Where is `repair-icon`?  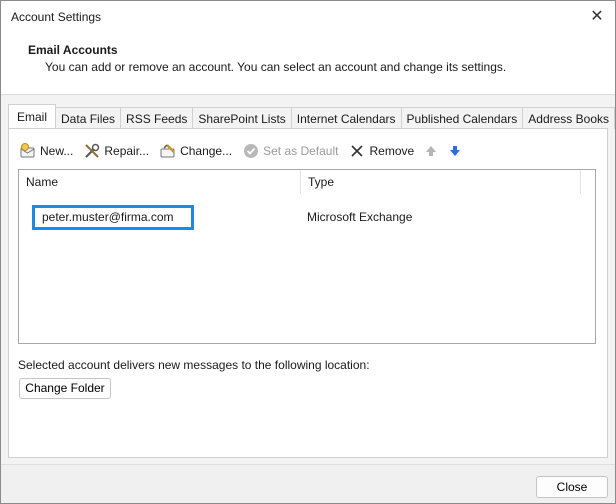 repair-icon is located at coordinates (92, 150).